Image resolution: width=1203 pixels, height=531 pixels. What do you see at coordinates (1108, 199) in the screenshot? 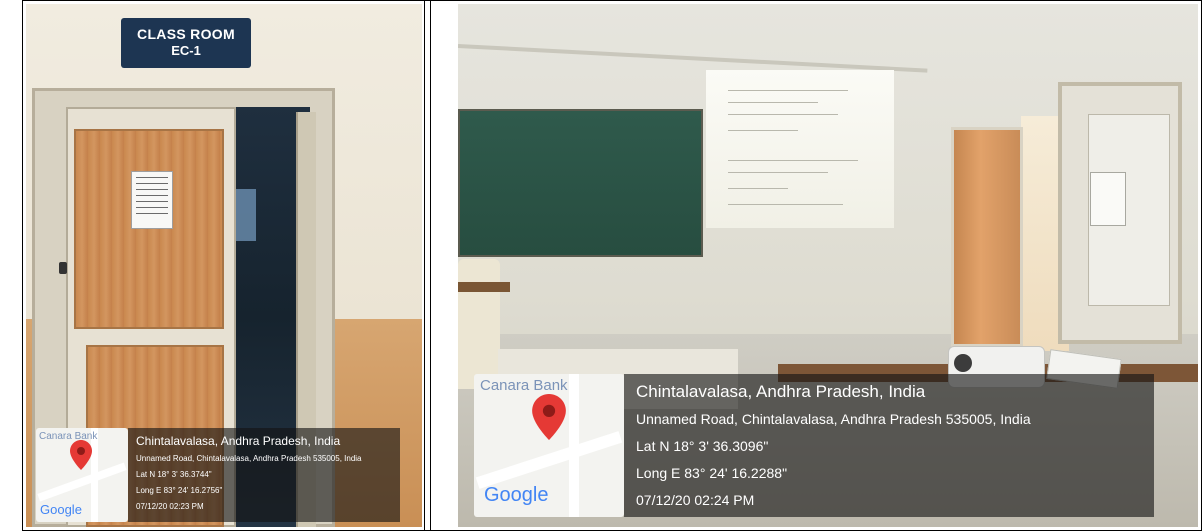
I see `notice-paper` at bounding box center [1108, 199].